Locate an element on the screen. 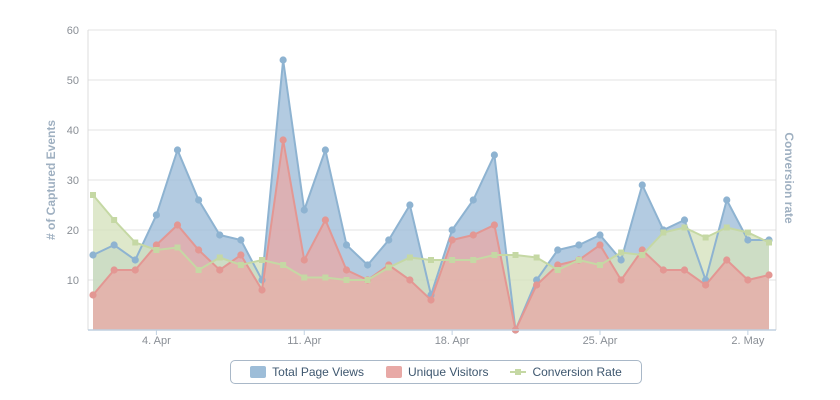 This screenshot has width=840, height=400. legend-label-conversion-rate: Conversion Rate is located at coordinates (577, 372).